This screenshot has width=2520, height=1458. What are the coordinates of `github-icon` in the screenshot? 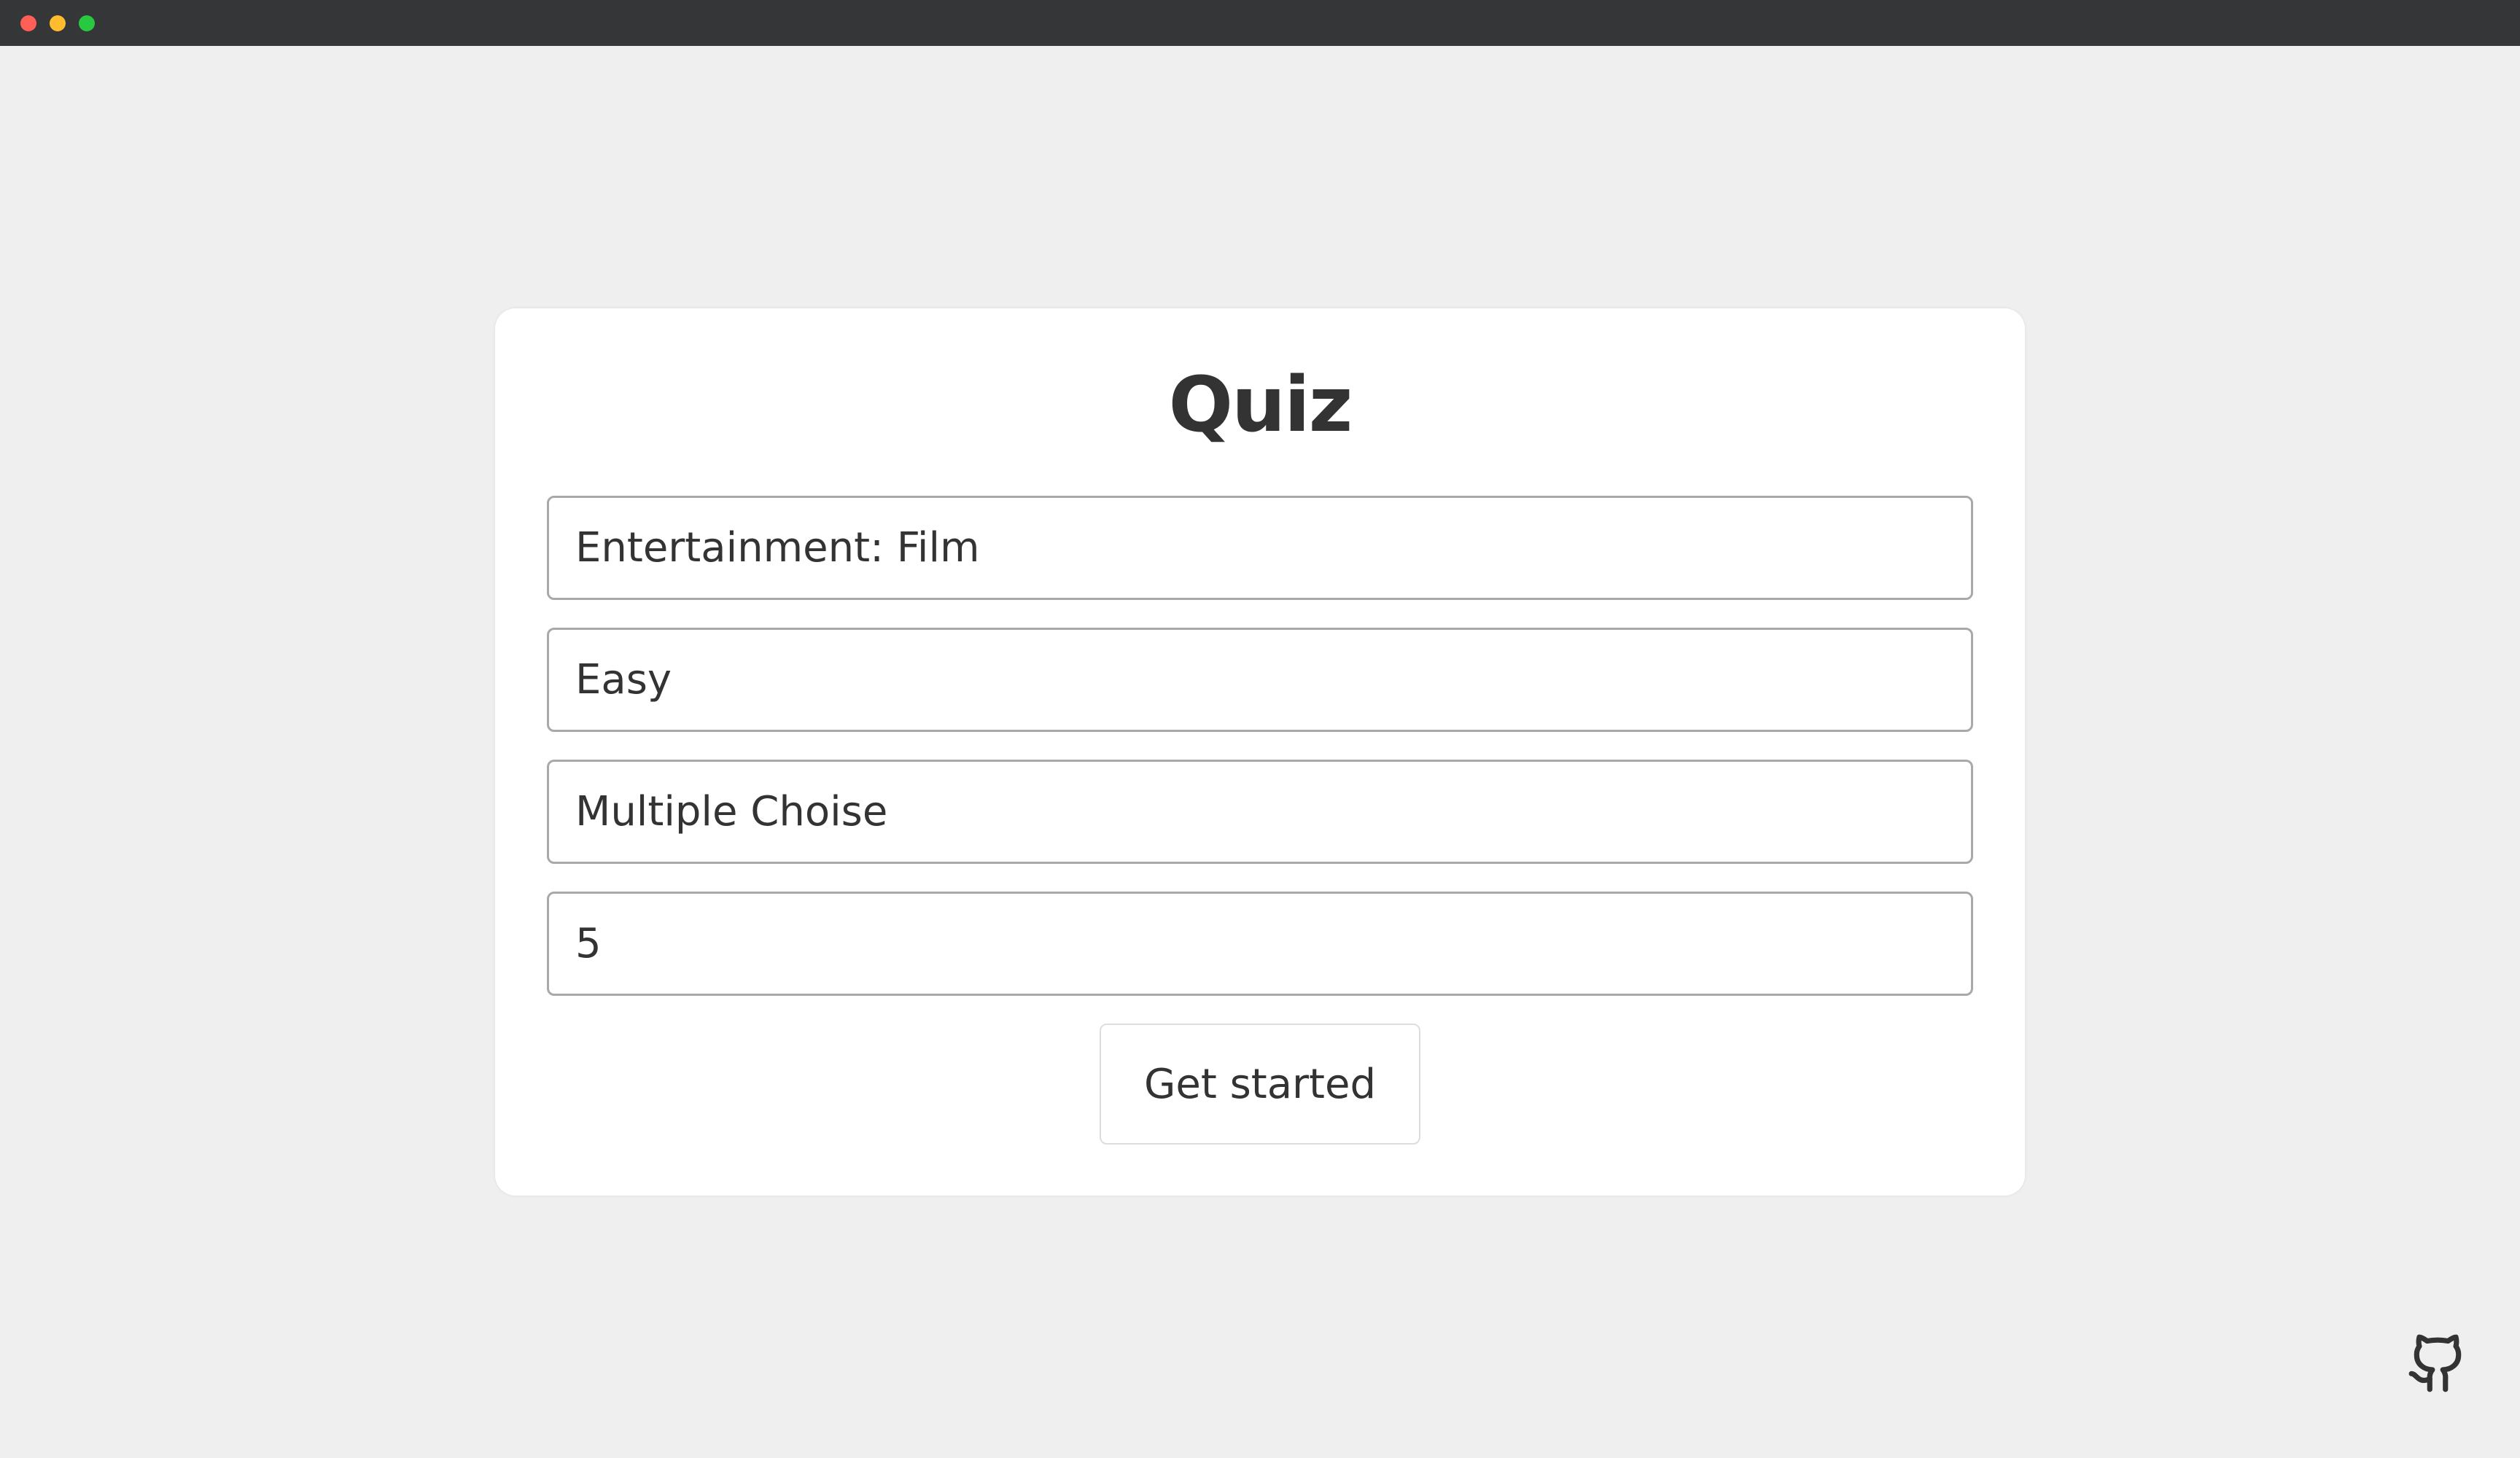 It's located at (2437, 1363).